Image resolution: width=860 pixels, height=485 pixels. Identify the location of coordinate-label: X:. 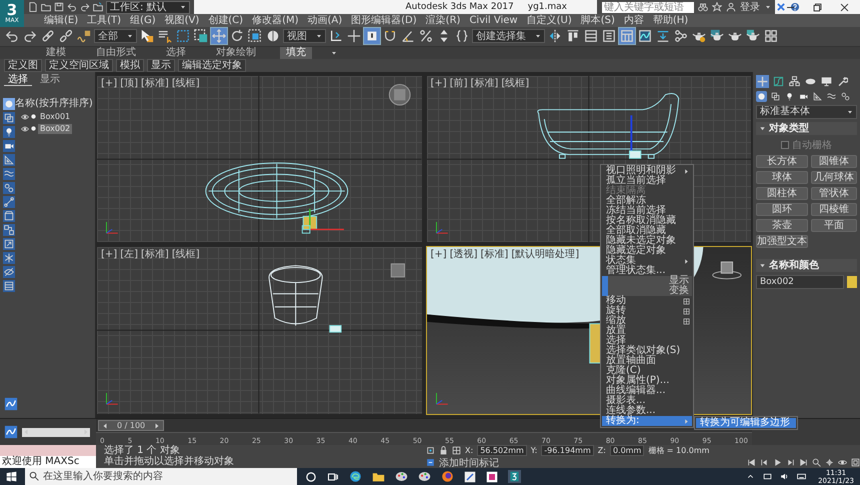
(469, 450).